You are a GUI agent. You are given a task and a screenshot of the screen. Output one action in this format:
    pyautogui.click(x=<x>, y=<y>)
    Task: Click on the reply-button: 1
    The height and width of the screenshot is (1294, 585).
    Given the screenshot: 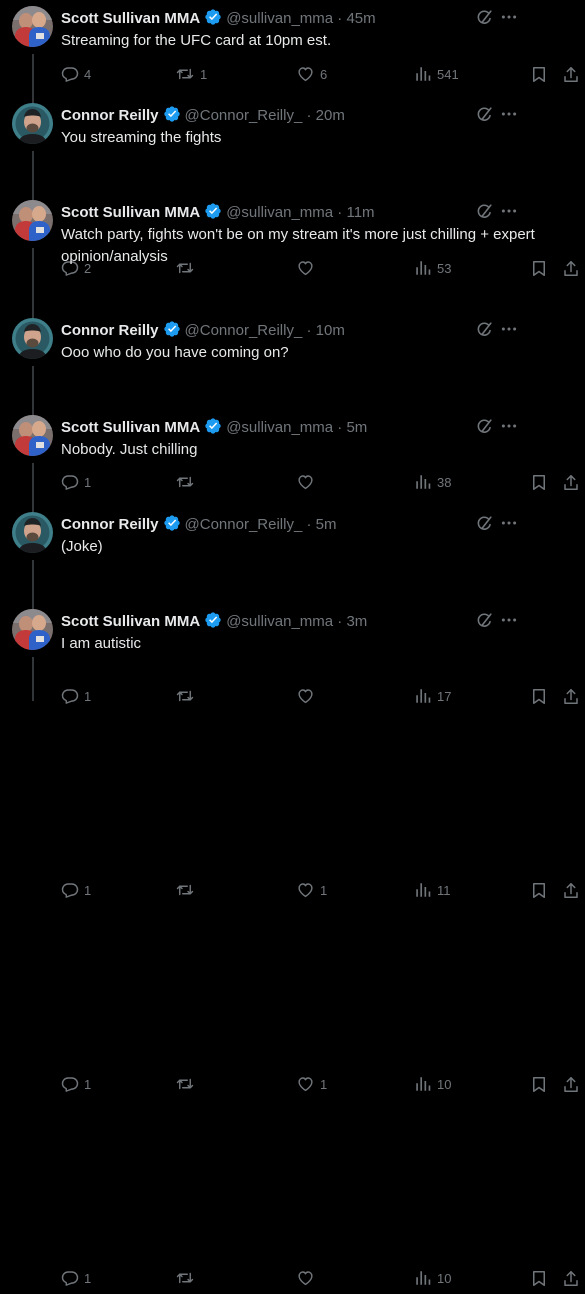 What is the action you would take?
    pyautogui.click(x=76, y=1278)
    